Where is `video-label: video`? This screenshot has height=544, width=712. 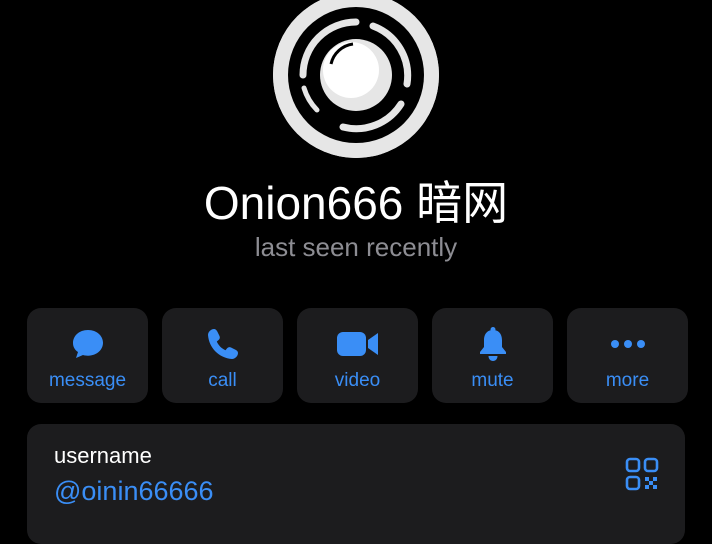
video-label: video is located at coordinates (357, 380).